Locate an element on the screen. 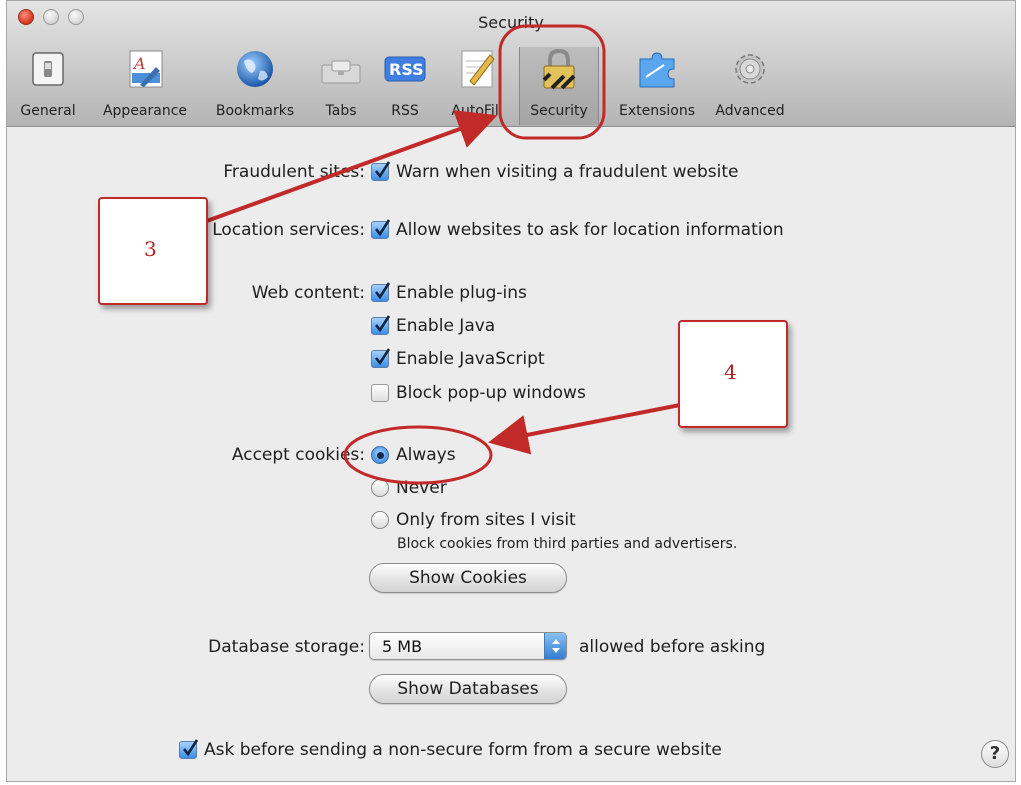 This screenshot has width=1021, height=785. web-content-label: Web content: is located at coordinates (308, 293).